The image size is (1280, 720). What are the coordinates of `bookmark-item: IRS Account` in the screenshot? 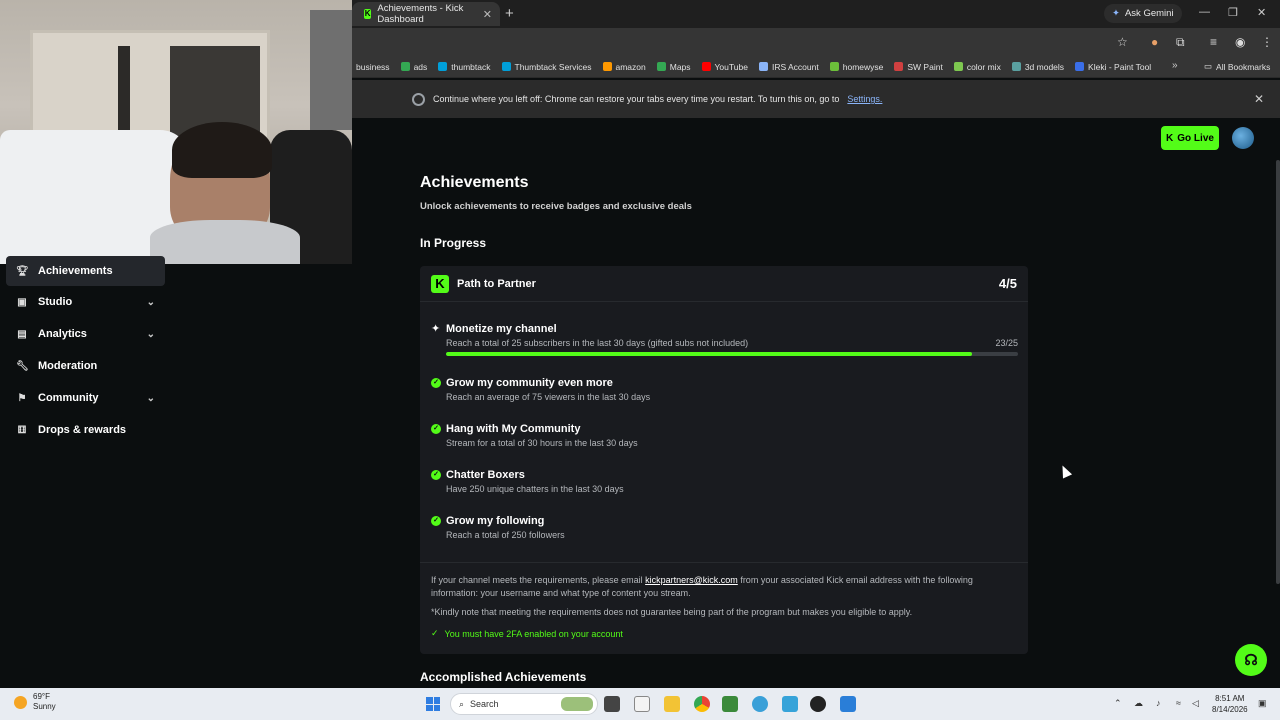 It's located at (788, 66).